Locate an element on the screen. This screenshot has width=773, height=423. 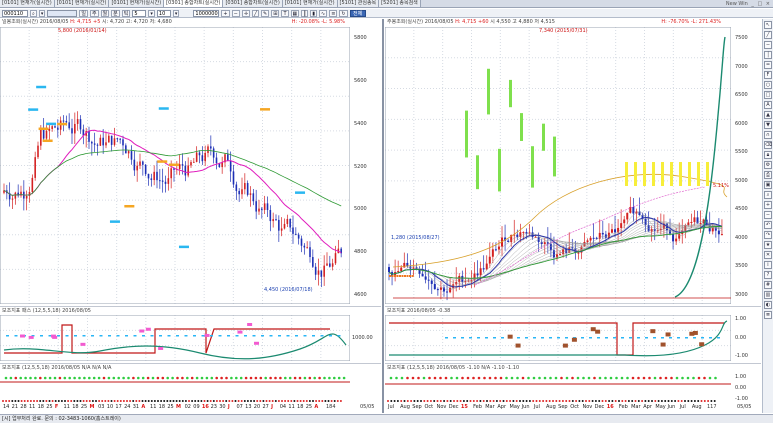
weekly-button: 주 is located at coordinates (94, 13).